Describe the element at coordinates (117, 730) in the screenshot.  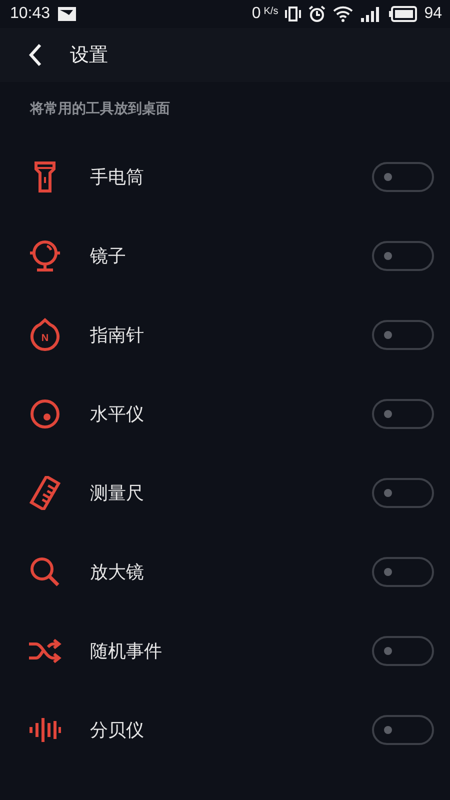
I see `tool-label: 分贝仪` at that location.